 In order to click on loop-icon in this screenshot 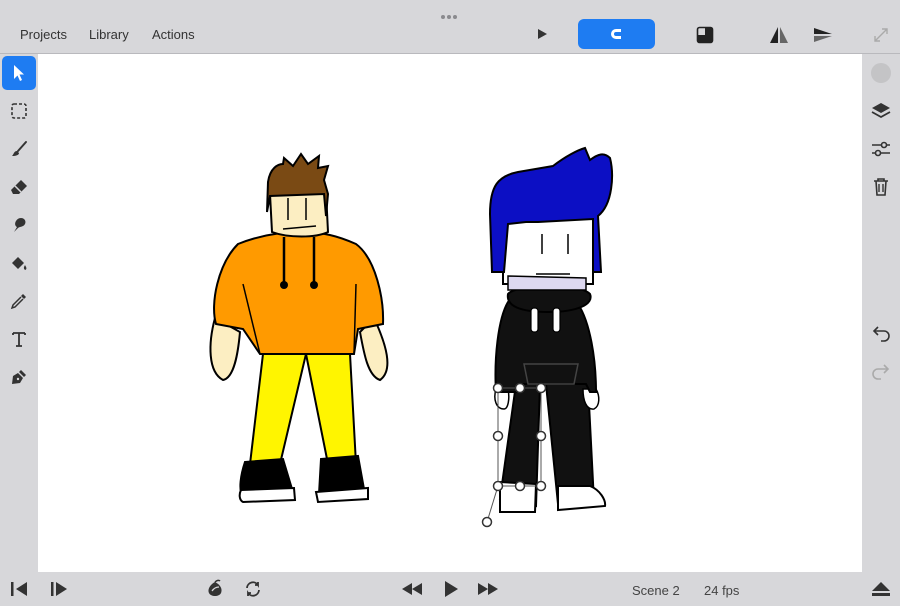, I will do `click(253, 589)`.